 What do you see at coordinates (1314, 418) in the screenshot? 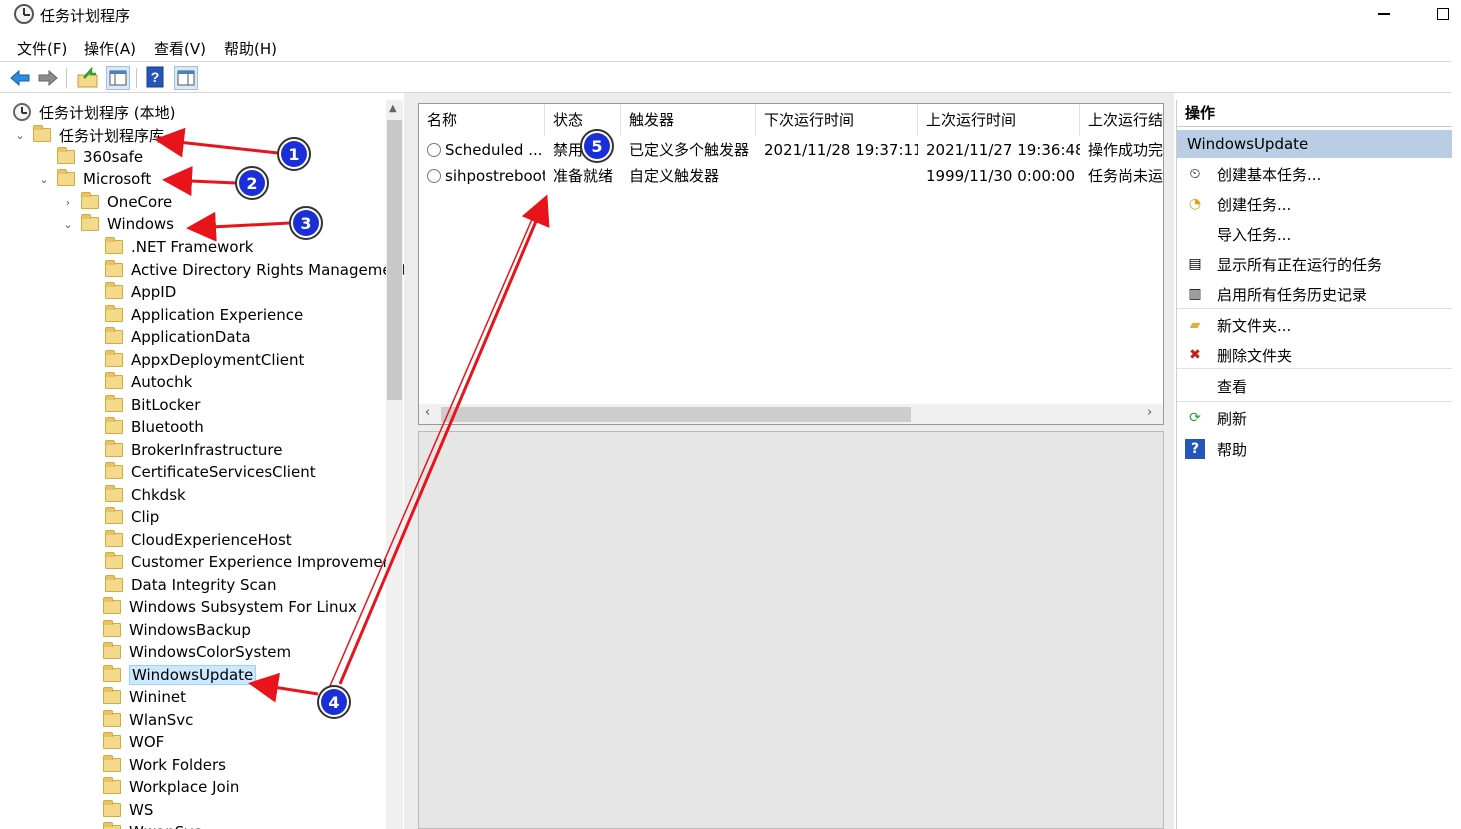
I see `action-item: ⟳ 刷新` at bounding box center [1314, 418].